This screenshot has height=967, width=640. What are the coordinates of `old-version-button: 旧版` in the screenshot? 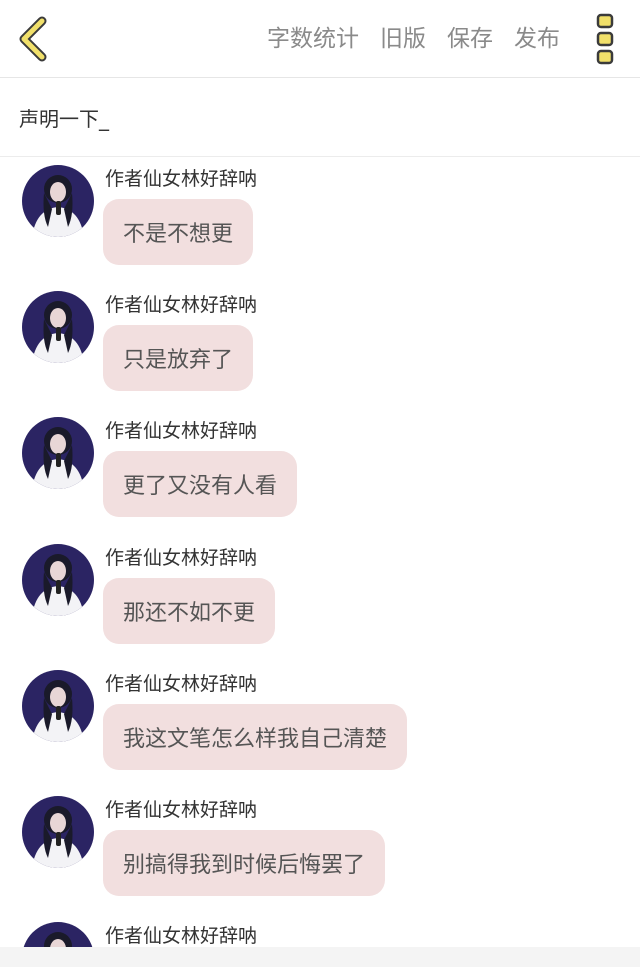 It's located at (403, 39).